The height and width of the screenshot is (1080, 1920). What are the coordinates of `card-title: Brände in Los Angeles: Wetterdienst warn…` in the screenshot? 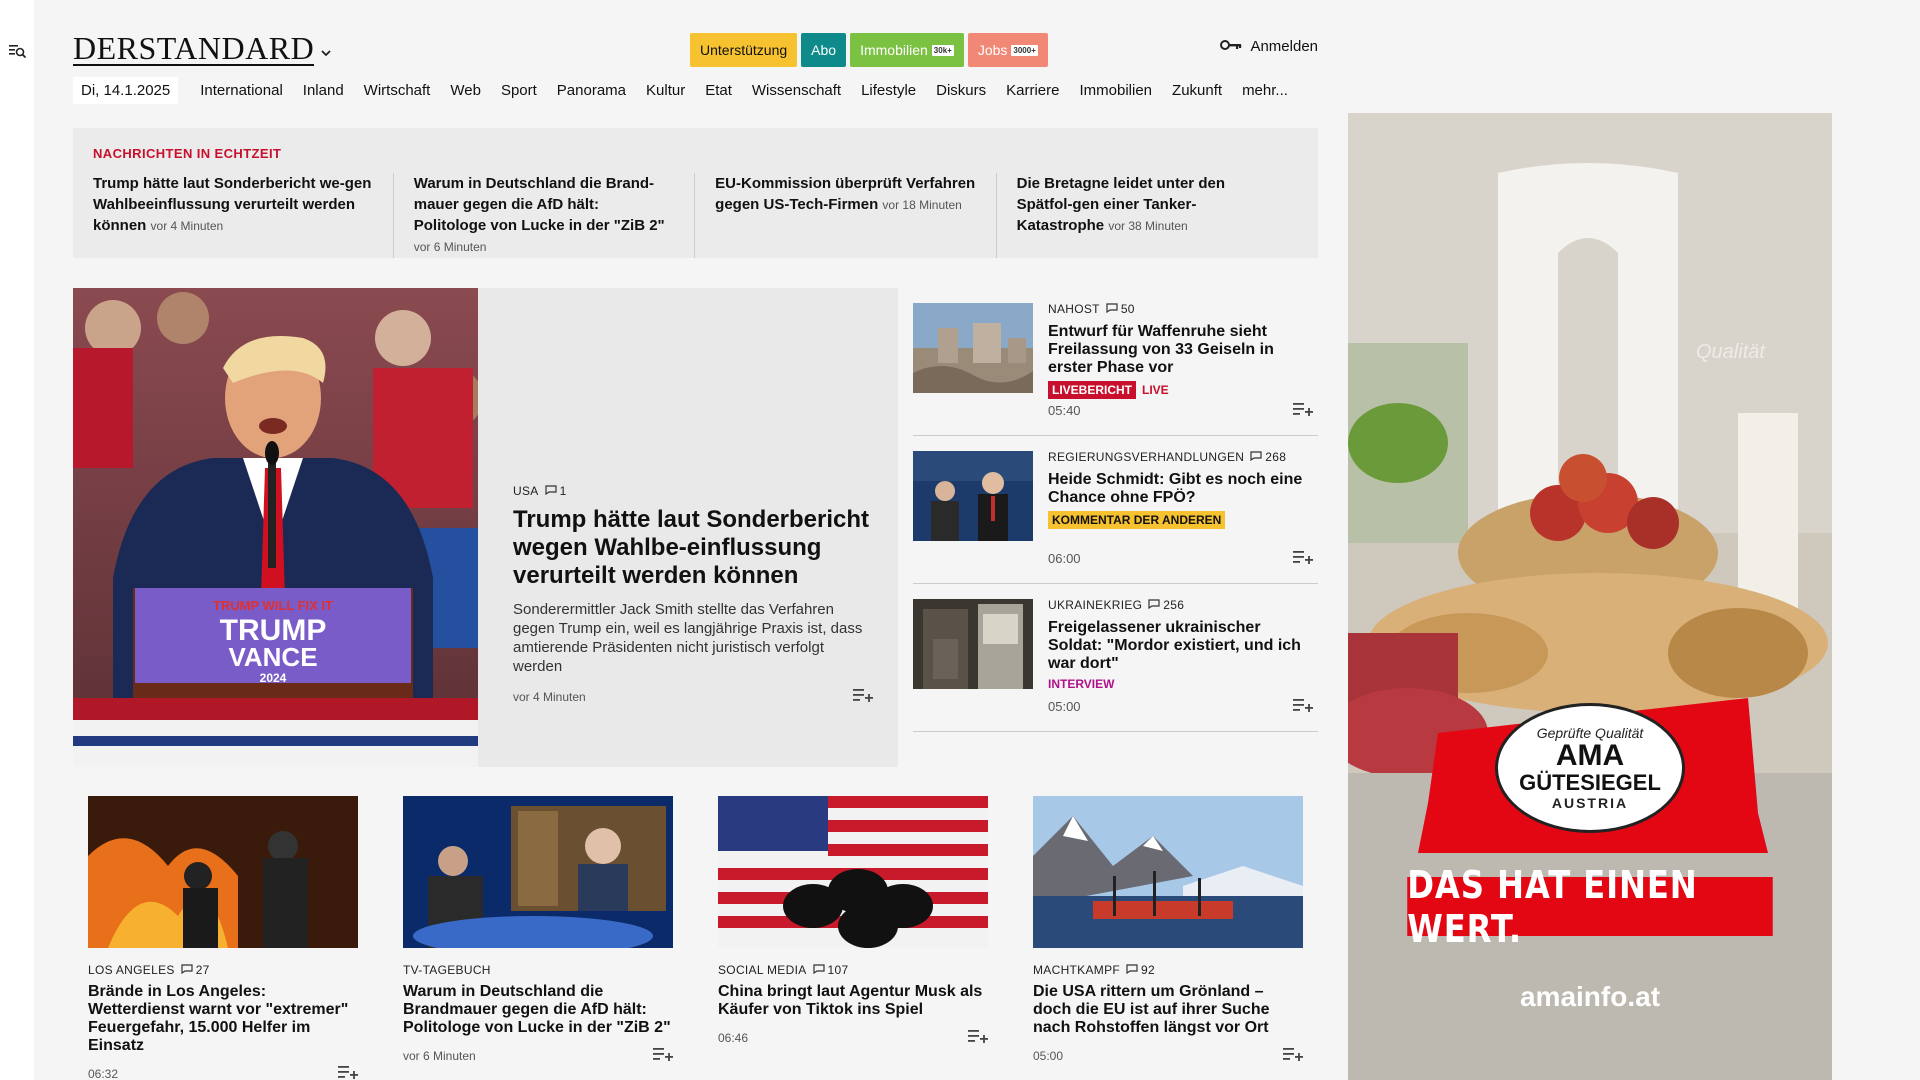 It's located at (223, 1019).